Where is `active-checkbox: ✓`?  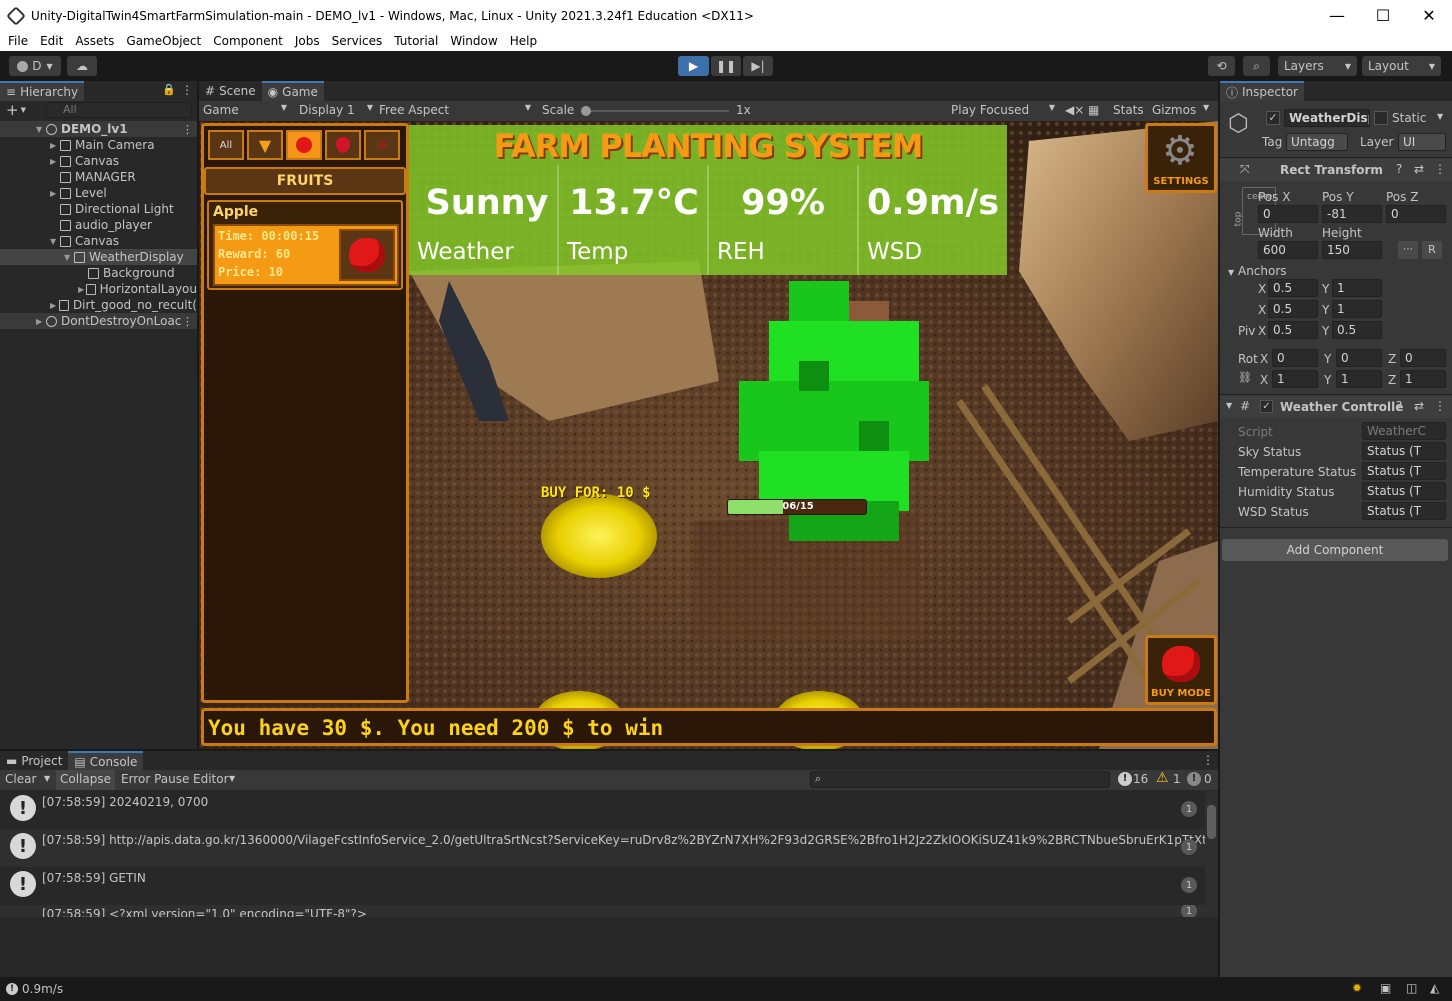 active-checkbox: ✓ is located at coordinates (1273, 118).